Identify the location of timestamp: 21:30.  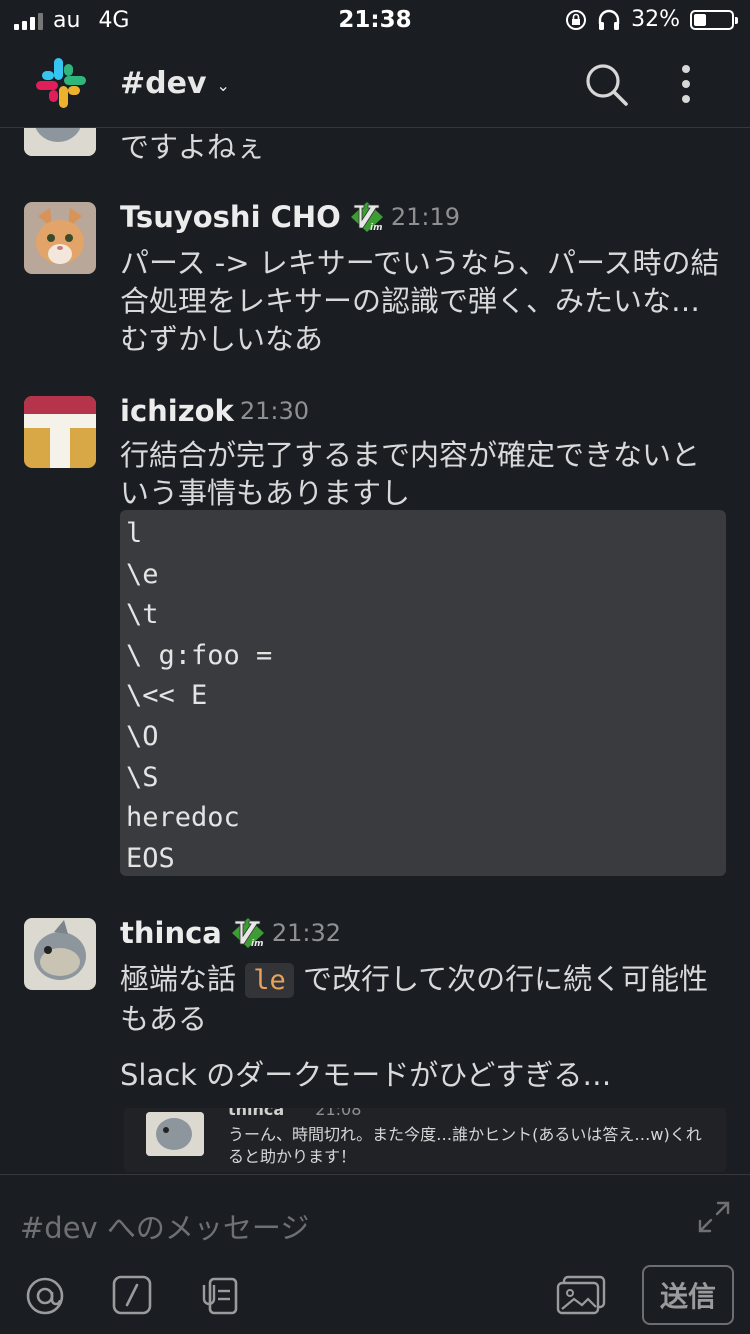
(274, 411).